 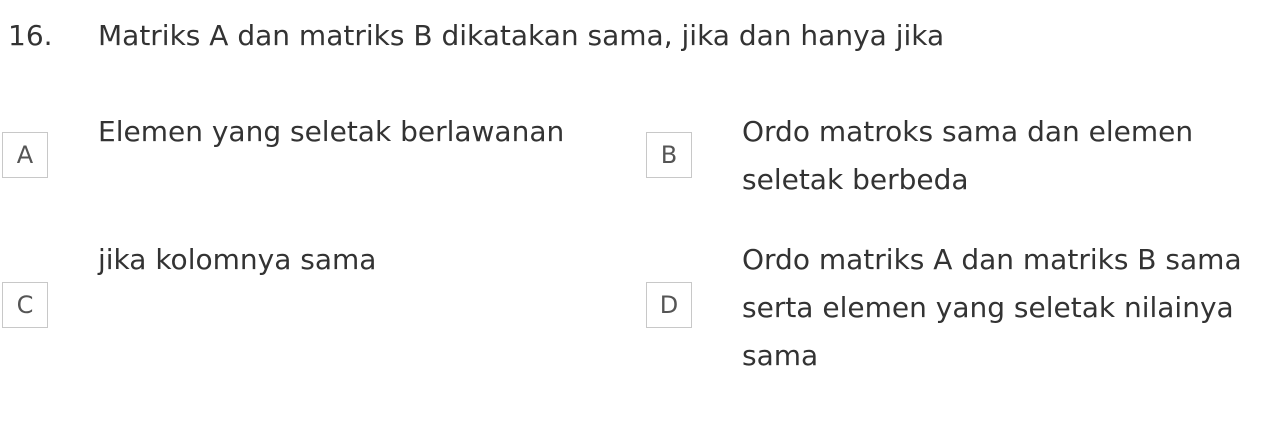 What do you see at coordinates (988, 307) in the screenshot?
I see `option-d-line: serta elemen yang seletak nilainya` at bounding box center [988, 307].